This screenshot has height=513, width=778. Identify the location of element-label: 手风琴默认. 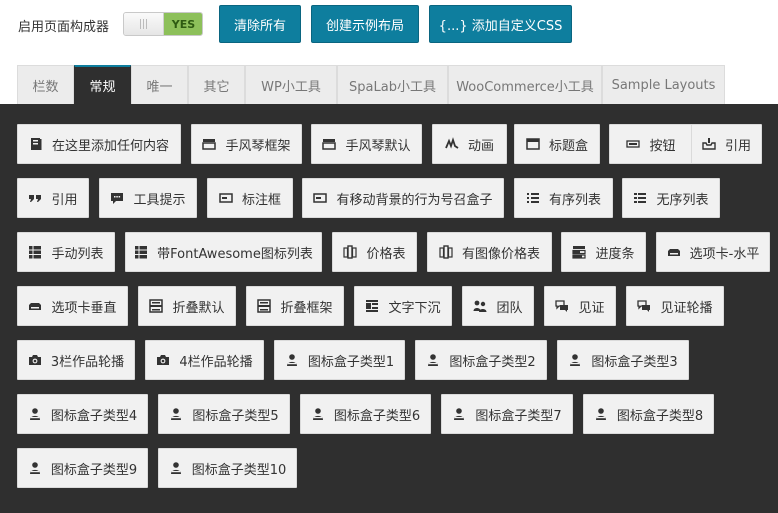
(378, 146).